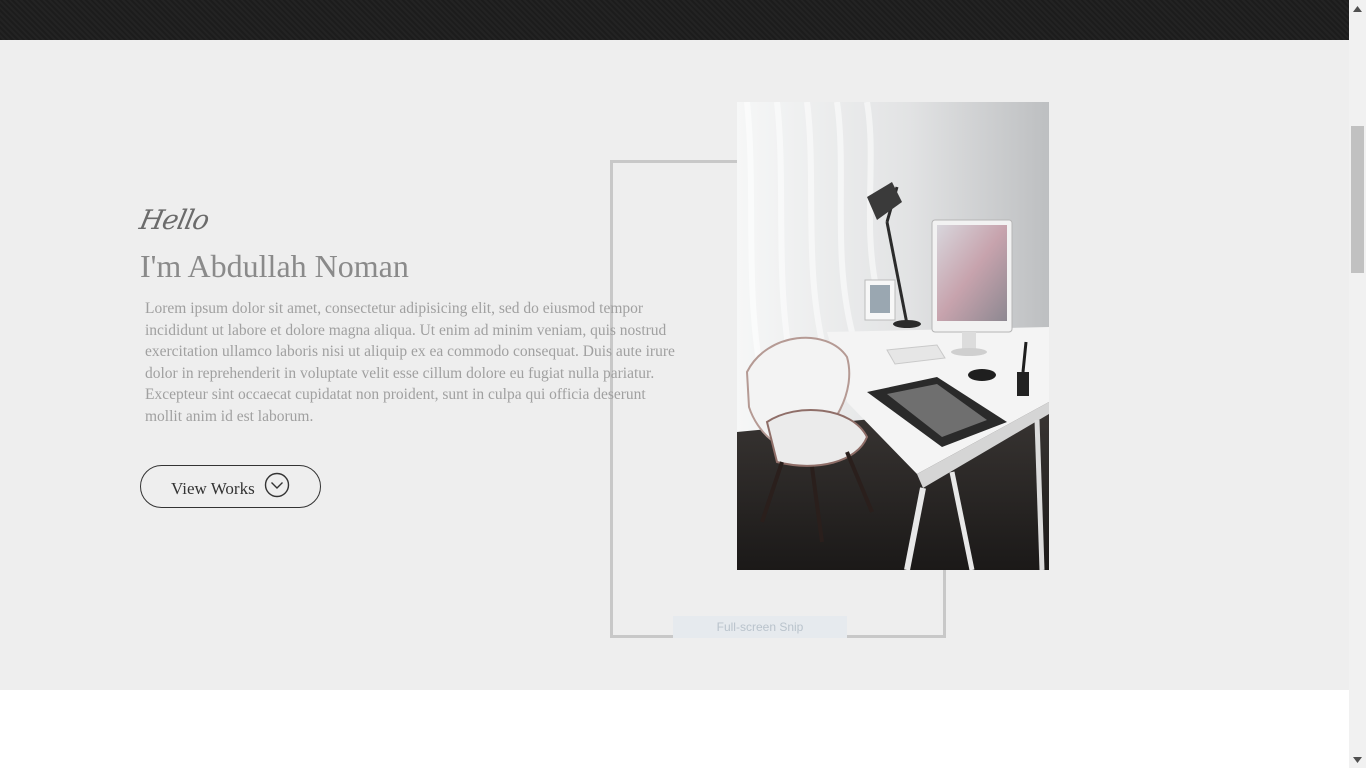 This screenshot has height=768, width=1366. What do you see at coordinates (1357, 8) in the screenshot?
I see `scroll-up-arrow-icon` at bounding box center [1357, 8].